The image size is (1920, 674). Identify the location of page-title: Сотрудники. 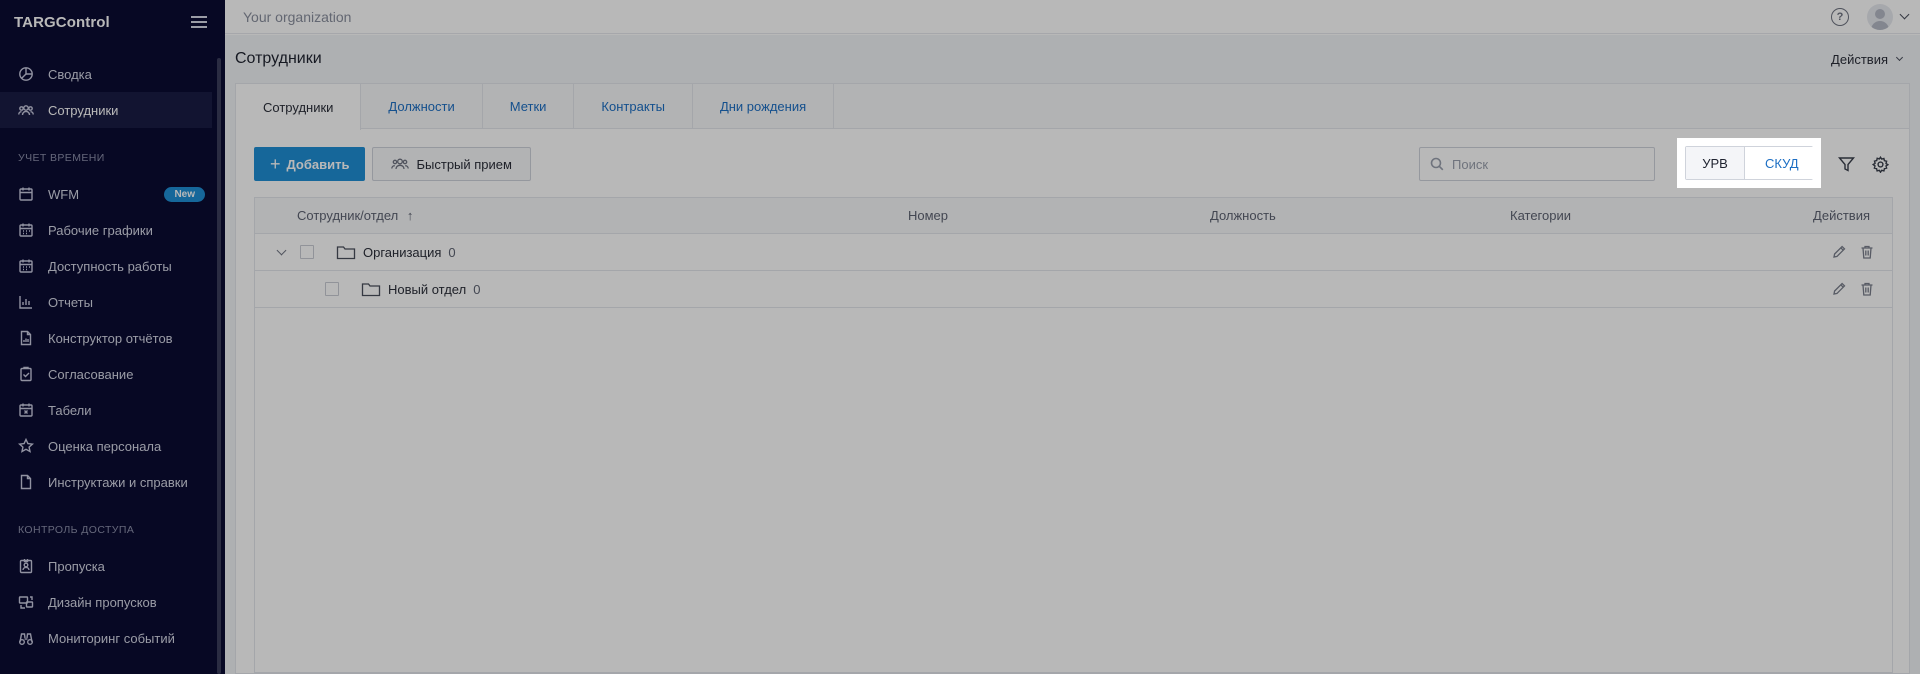
(278, 58).